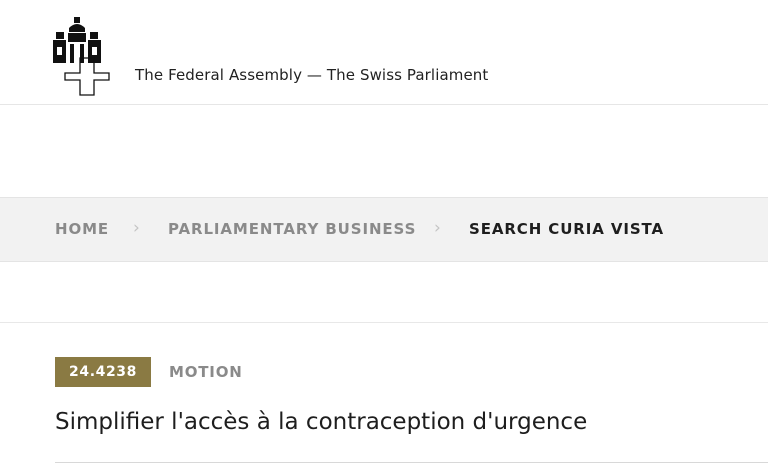 The height and width of the screenshot is (467, 768). Describe the element at coordinates (567, 229) in the screenshot. I see `breadcrumb-search-curia-vista: SEARCH CURIA VISTA` at that location.